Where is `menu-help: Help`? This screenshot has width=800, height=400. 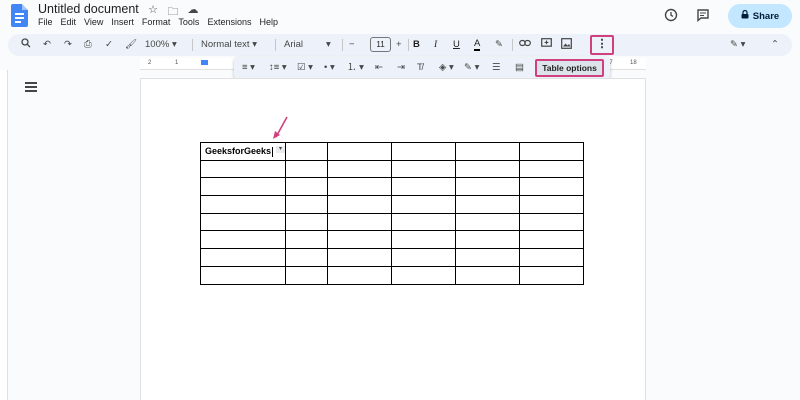
menu-help: Help is located at coordinates (268, 22).